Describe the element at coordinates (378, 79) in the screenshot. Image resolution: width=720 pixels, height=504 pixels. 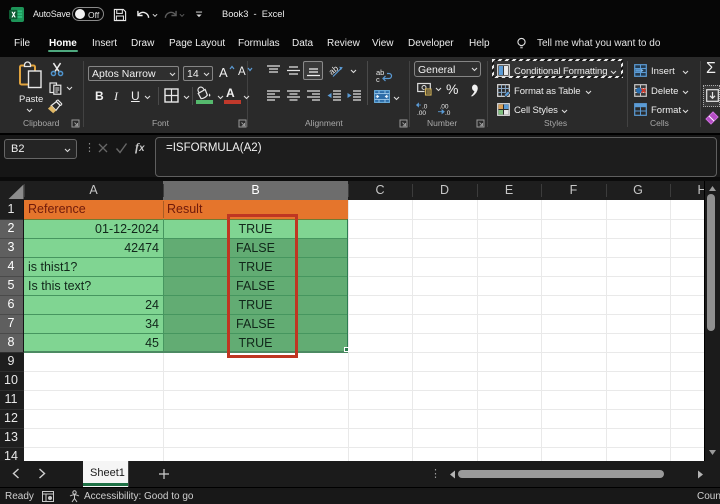
I see `svg-text: c` at that location.